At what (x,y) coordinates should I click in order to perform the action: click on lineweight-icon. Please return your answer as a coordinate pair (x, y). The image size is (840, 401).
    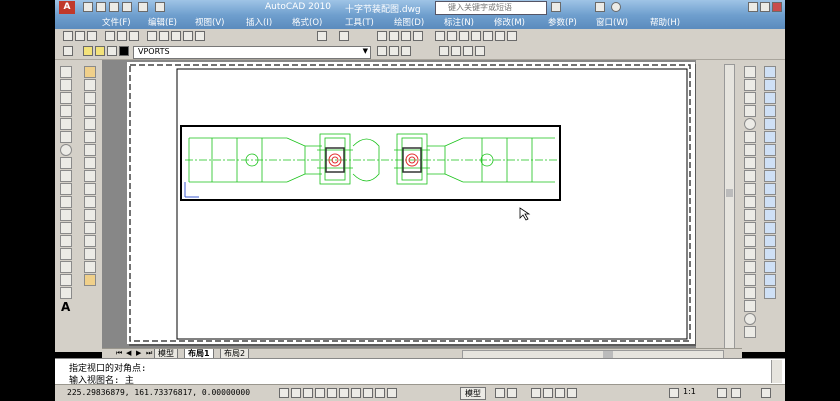
    Looking at the image, I should click on (380, 393).